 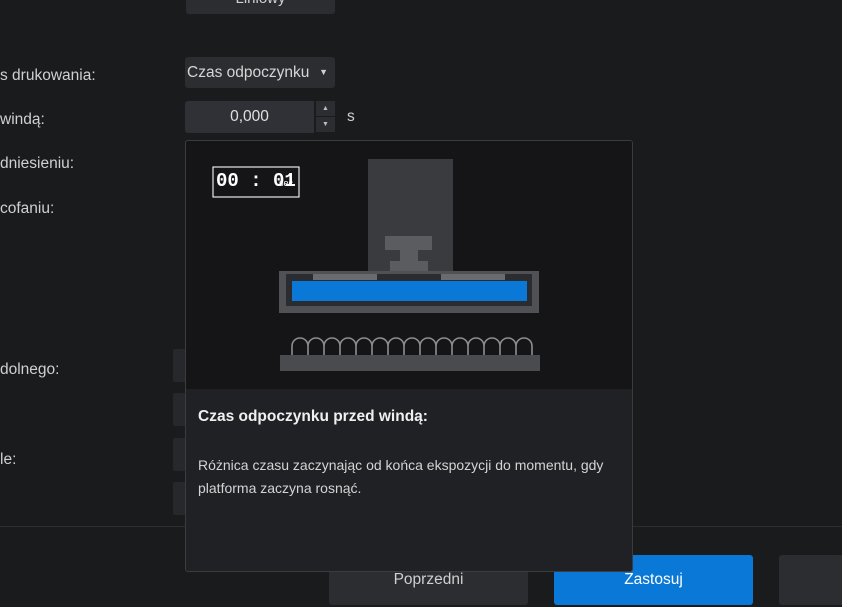 What do you see at coordinates (286, 183) in the screenshot?
I see `timer-unit: sec` at bounding box center [286, 183].